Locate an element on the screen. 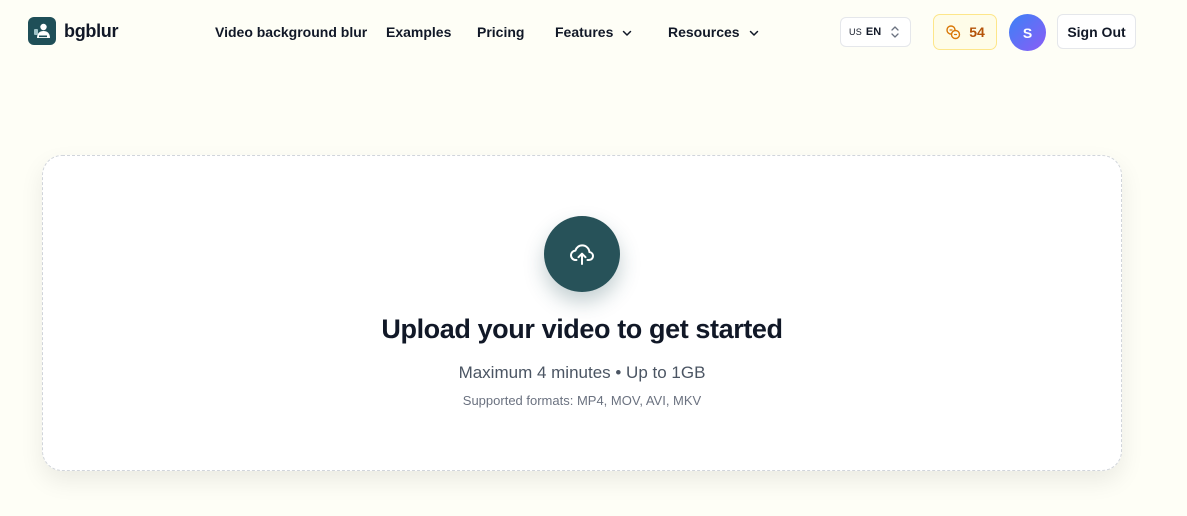  nav-link-label: Video background blur is located at coordinates (291, 32).